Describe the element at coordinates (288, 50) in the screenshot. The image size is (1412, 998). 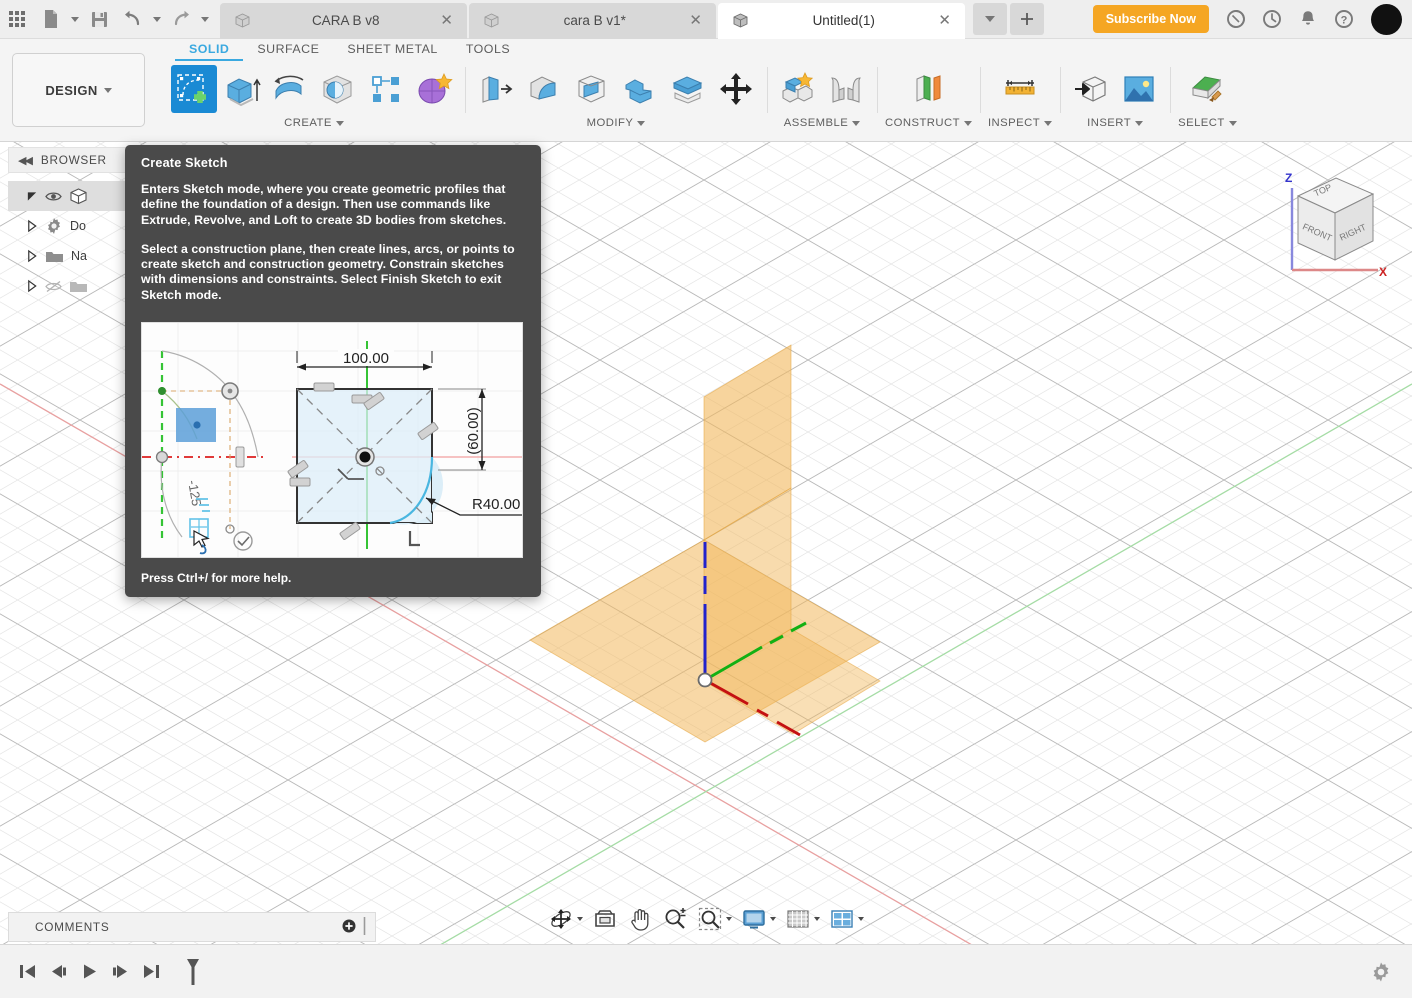
I see `ribbon-tab-surface: SURFACE` at that location.